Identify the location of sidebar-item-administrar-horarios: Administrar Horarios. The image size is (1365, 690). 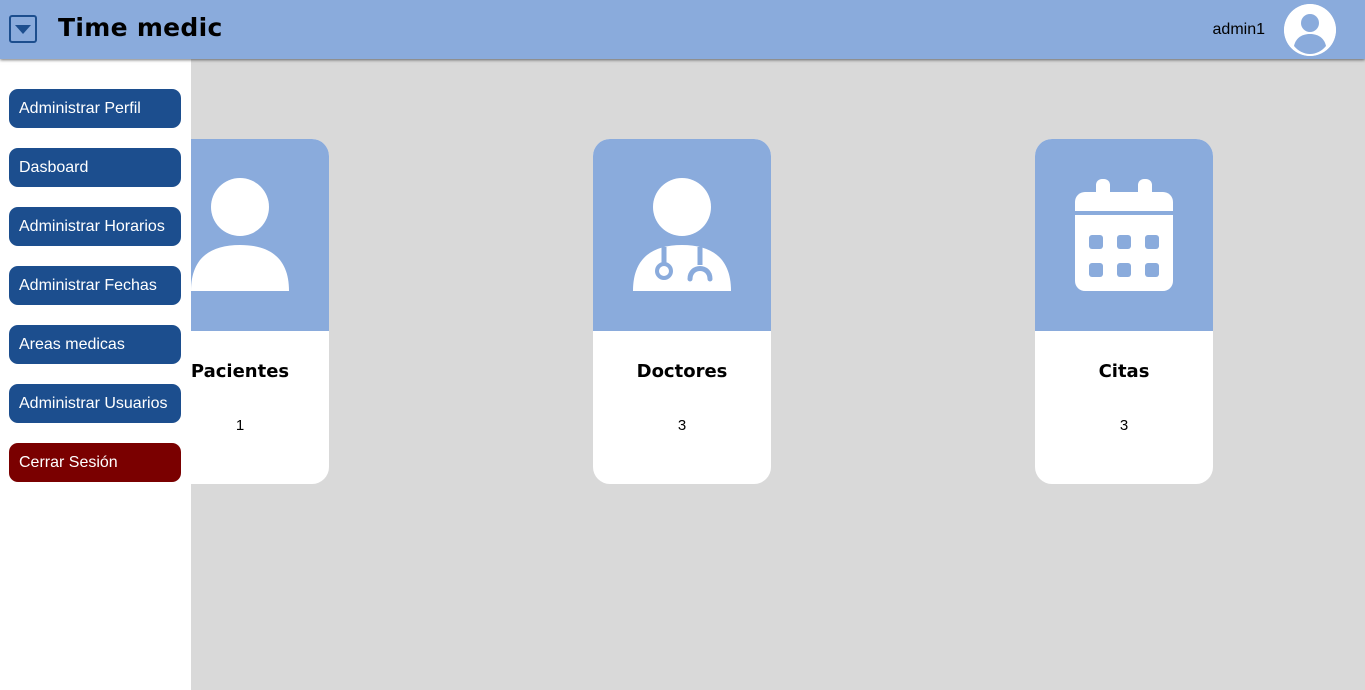
(95, 226).